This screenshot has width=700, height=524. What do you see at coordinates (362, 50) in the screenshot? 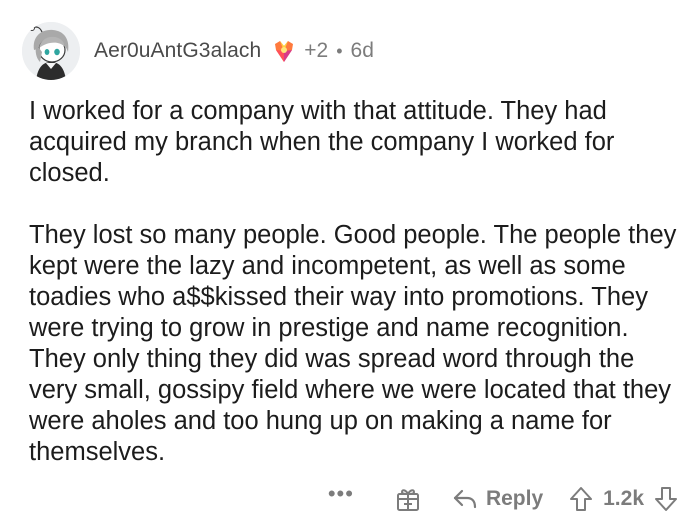
I see `comment-age: 6d` at bounding box center [362, 50].